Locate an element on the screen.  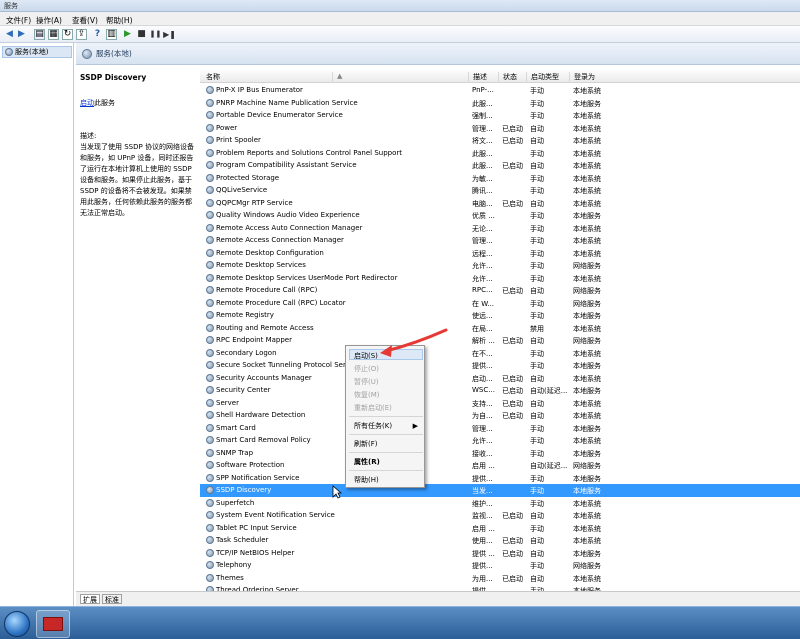
taskbar-services-button is located at coordinates (53, 624).